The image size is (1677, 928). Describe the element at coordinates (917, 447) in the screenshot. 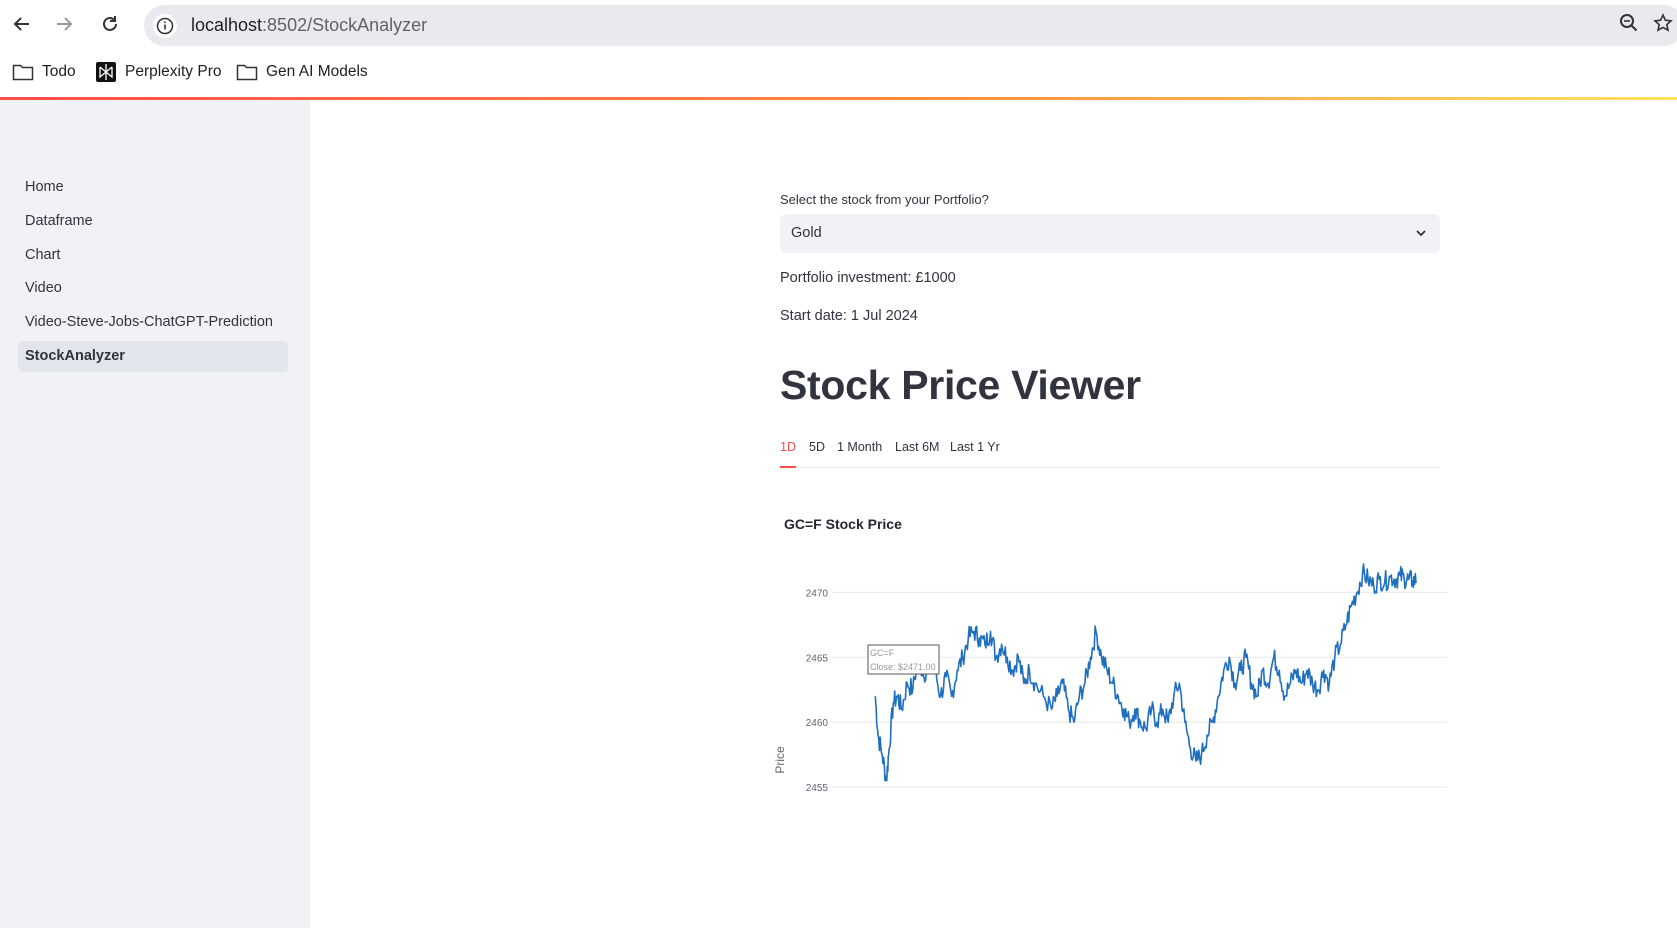

I see `tab-last-6m: Last 6M` at that location.